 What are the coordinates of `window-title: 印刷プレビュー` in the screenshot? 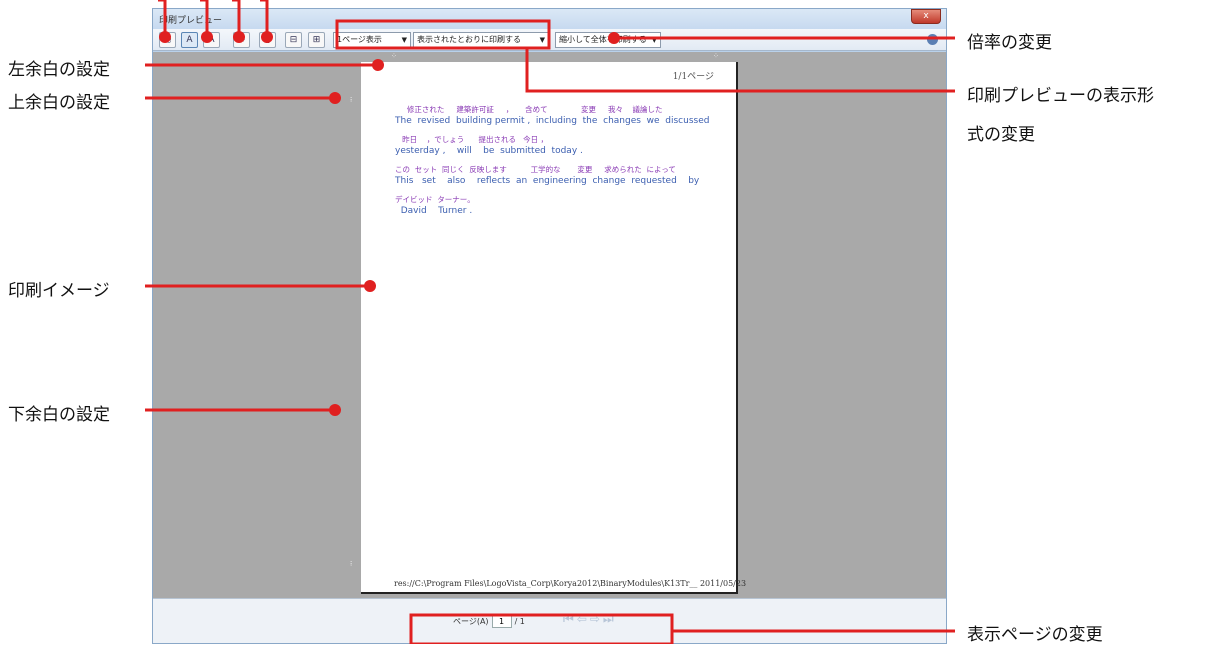 It's located at (191, 21).